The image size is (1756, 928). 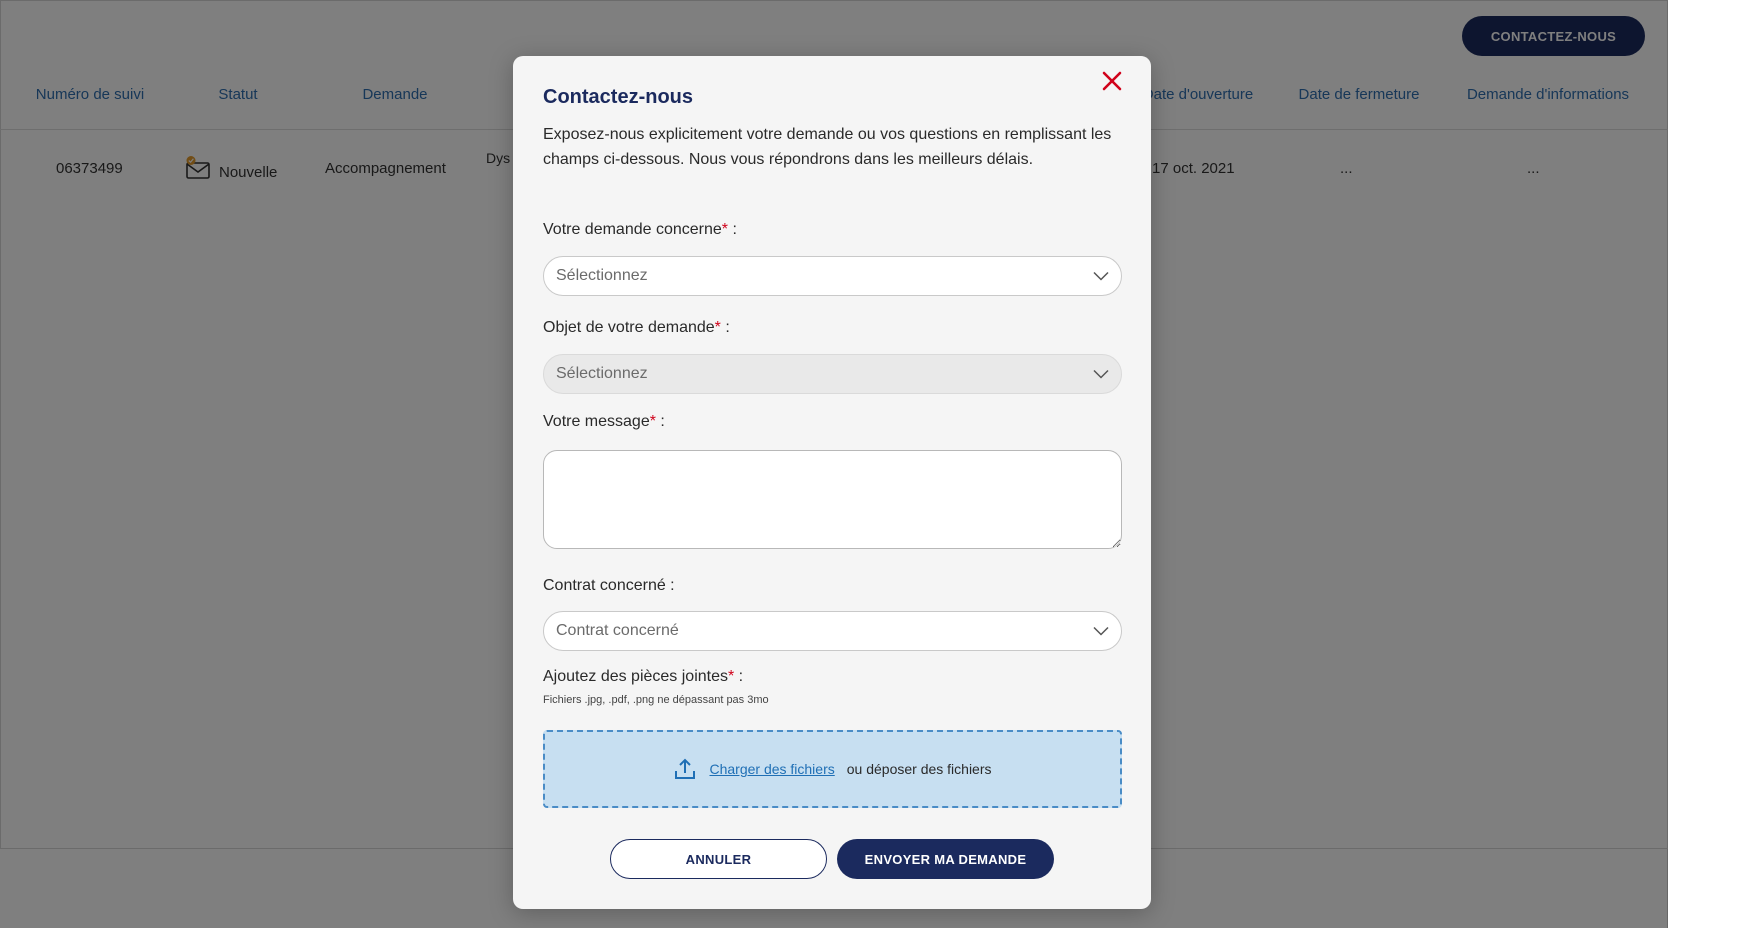 I want to click on send-request-button: ENVOYER MA DEMANDE, so click(x=945, y=859).